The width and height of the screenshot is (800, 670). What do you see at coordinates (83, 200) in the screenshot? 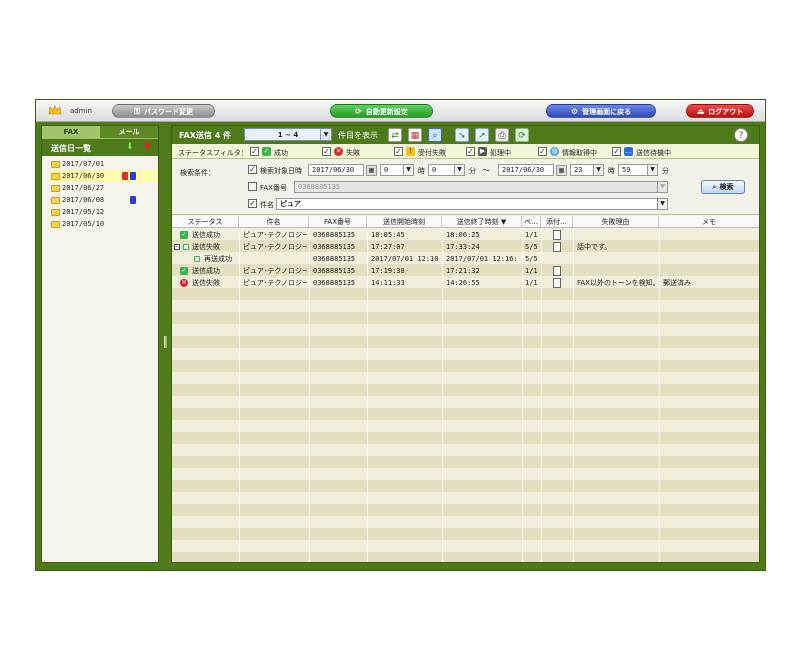
I see `date-label: 2017/06/08` at bounding box center [83, 200].